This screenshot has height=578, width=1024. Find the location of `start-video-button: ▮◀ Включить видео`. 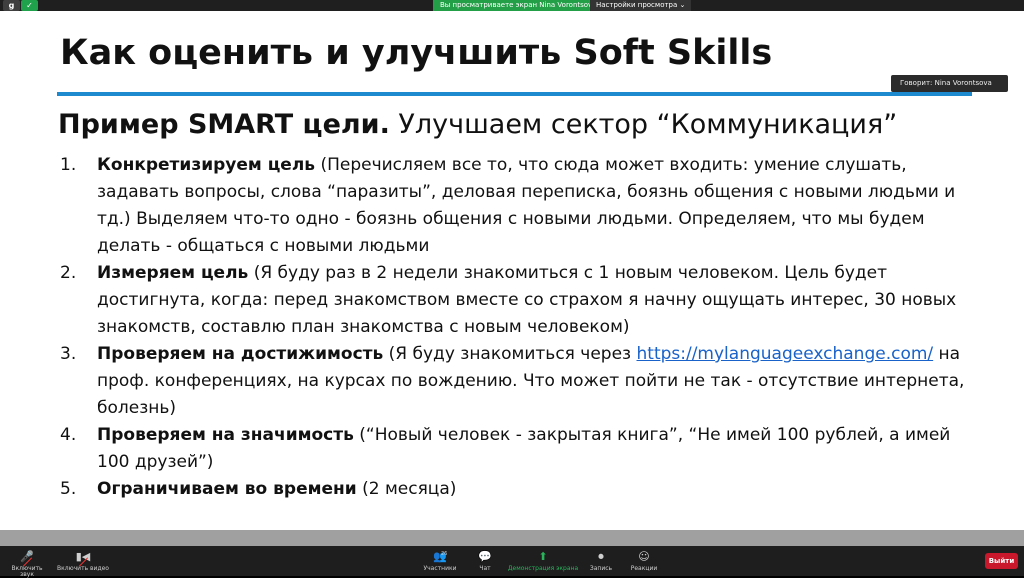

start-video-button: ▮◀ Включить видео is located at coordinates (83, 561).